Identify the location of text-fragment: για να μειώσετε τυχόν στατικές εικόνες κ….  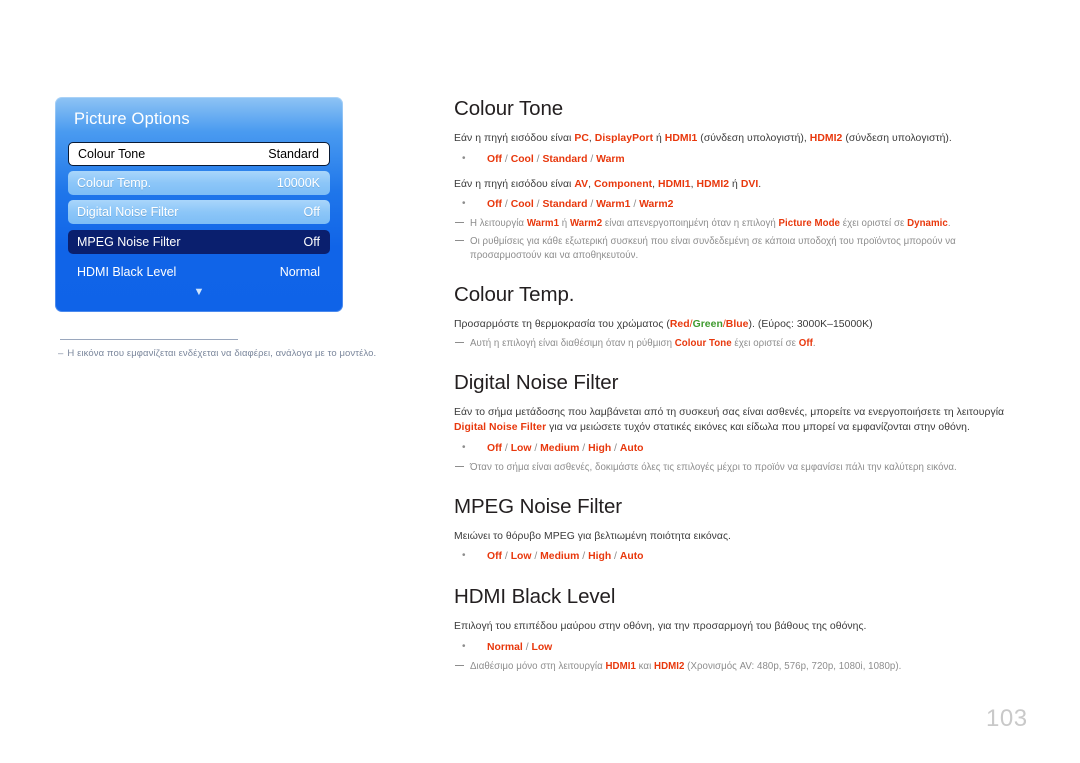
(758, 427).